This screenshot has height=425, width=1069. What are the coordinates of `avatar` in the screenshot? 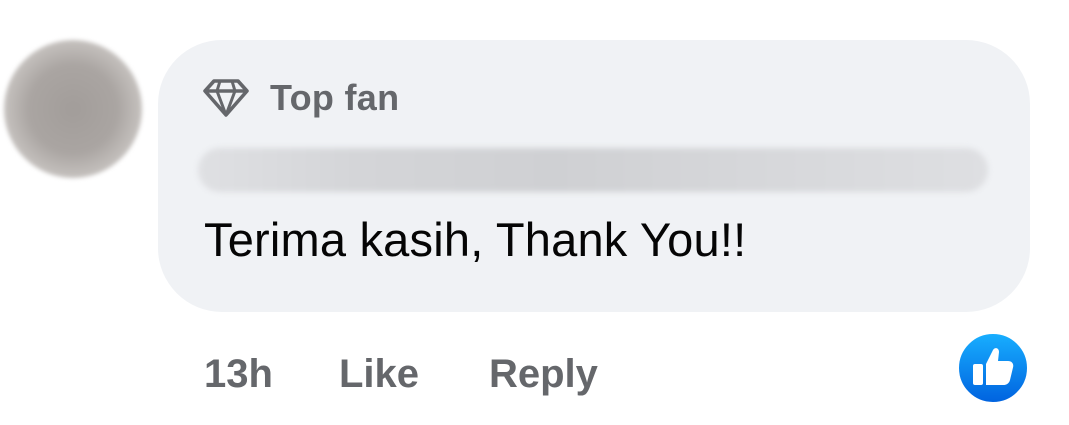 It's located at (73, 109).